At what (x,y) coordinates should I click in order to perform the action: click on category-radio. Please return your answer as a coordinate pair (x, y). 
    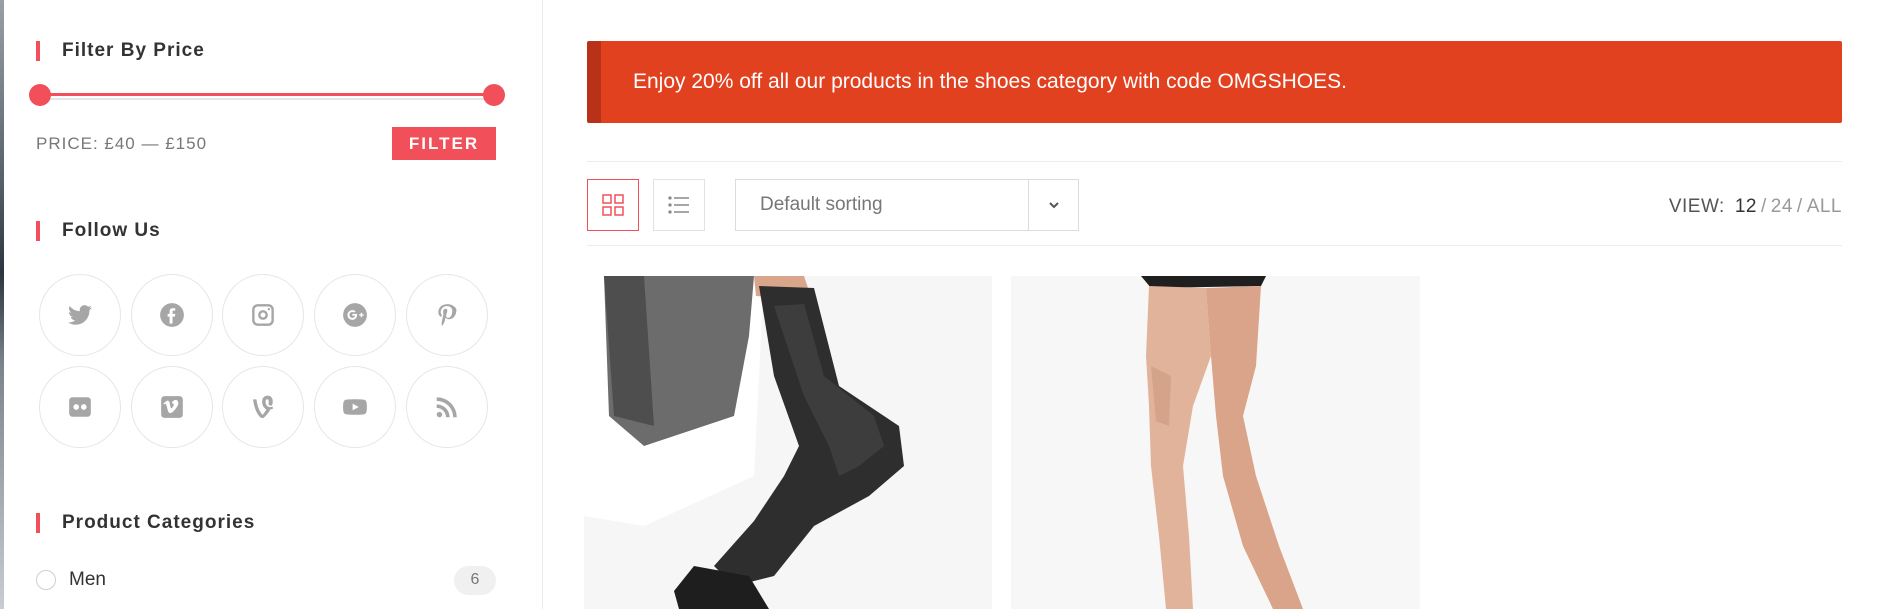
    Looking at the image, I should click on (46, 580).